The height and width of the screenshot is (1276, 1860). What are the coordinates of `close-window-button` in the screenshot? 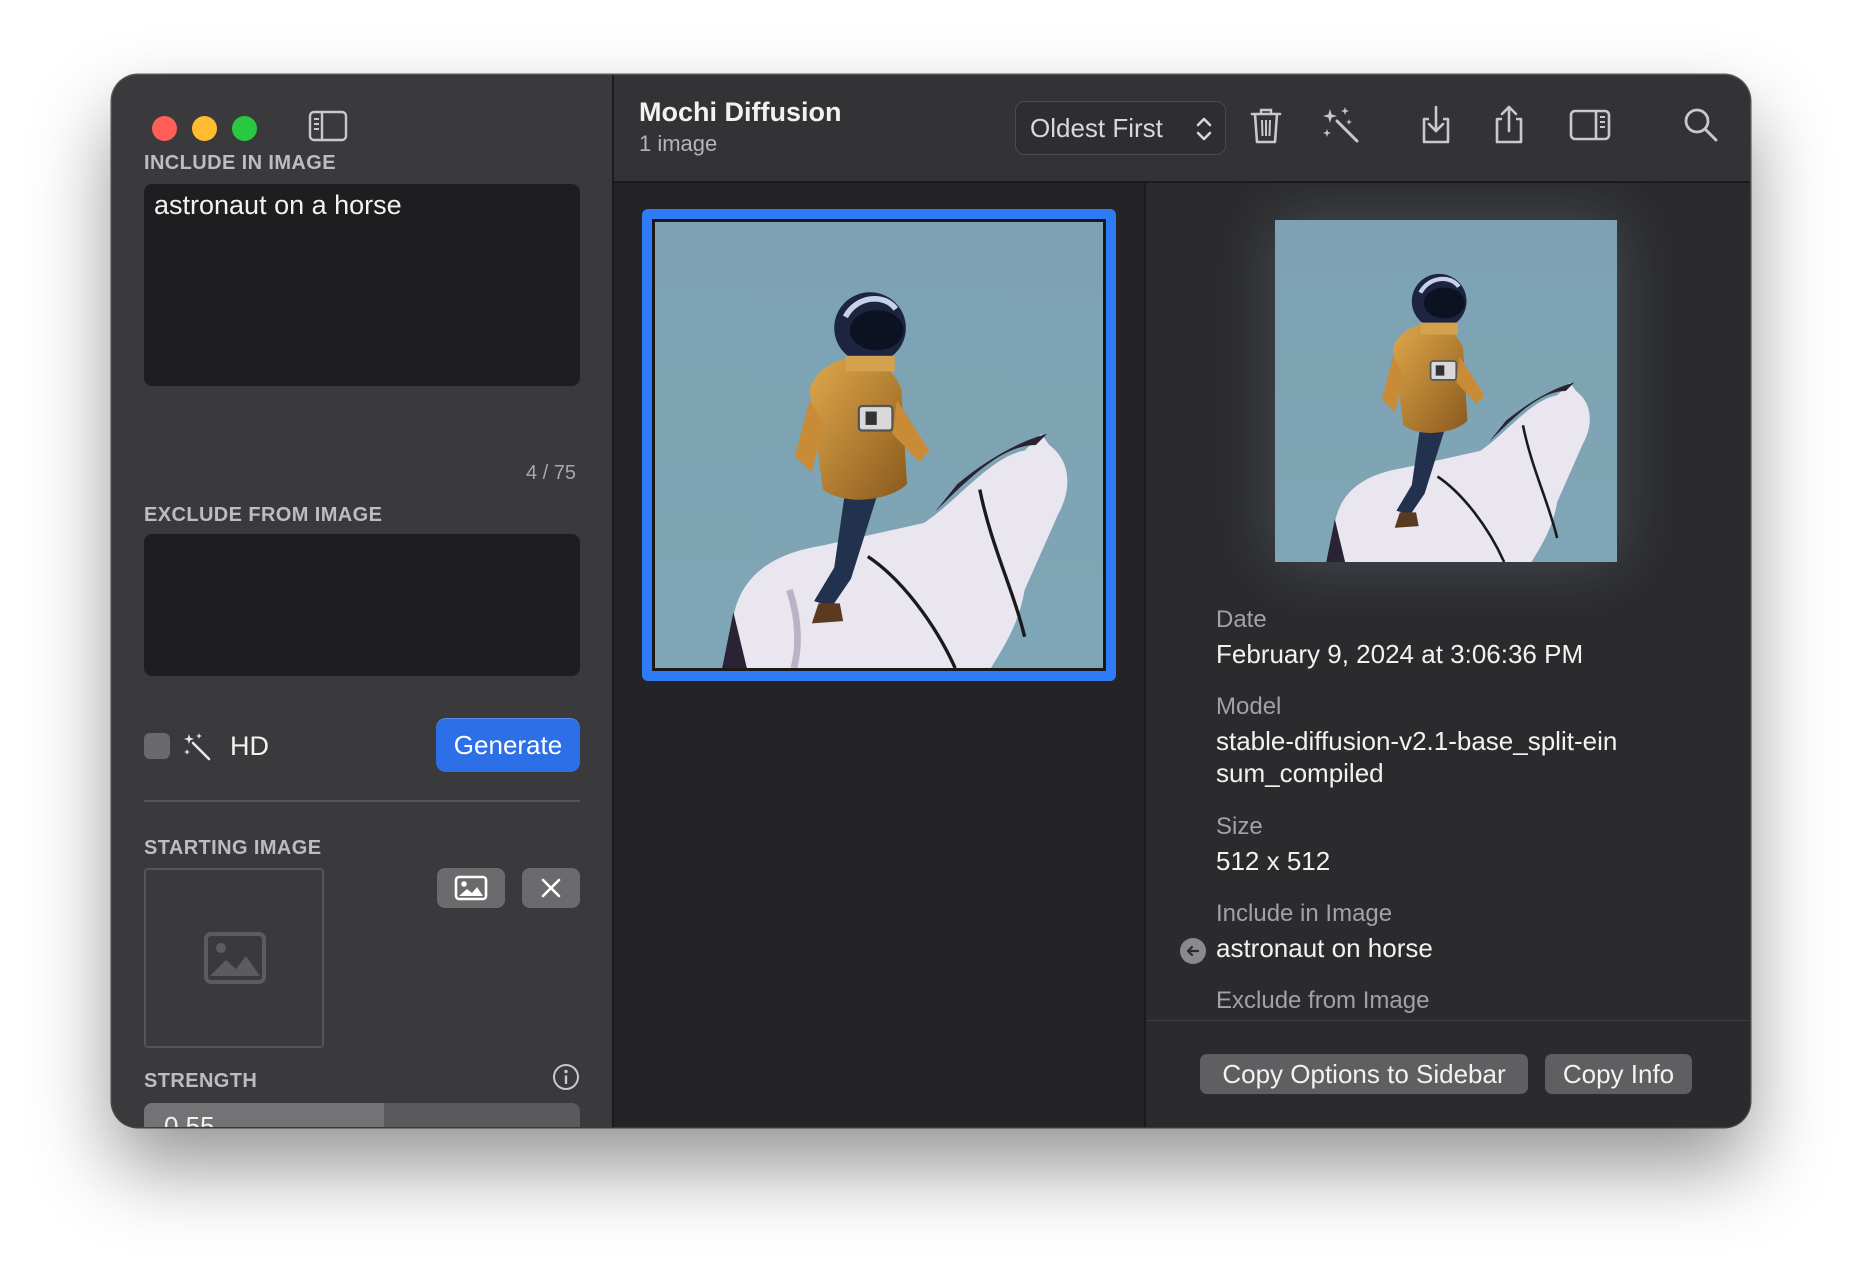 It's located at (164, 128).